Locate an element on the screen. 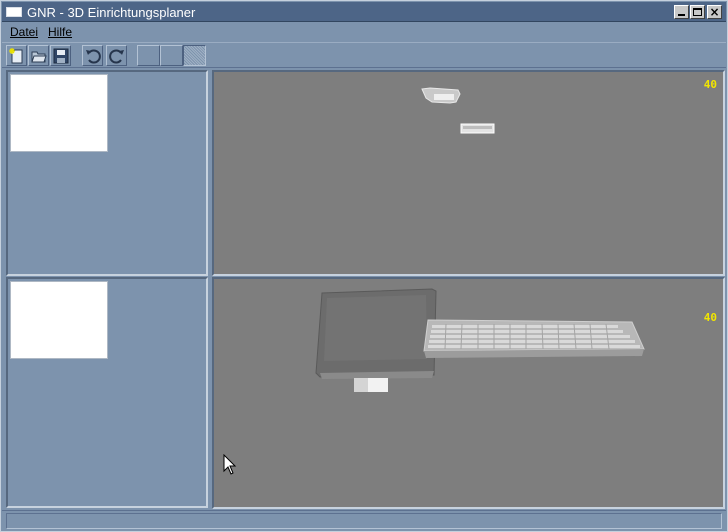 The image size is (728, 532). perspective-scene is located at coordinates (480, 340).